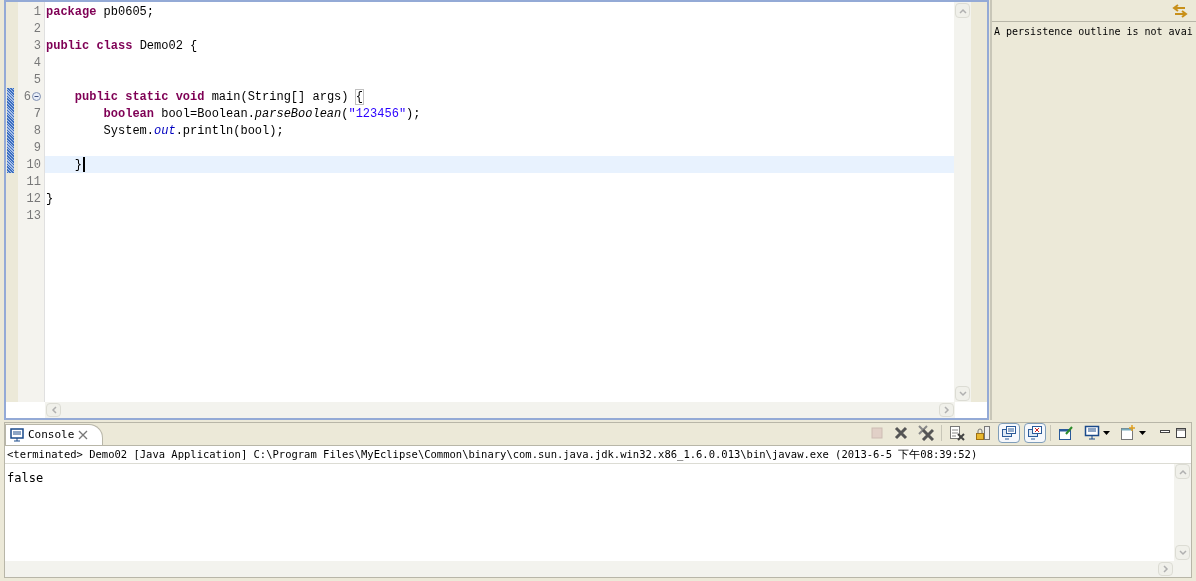  I want to click on console-tab: Console, so click(54, 434).